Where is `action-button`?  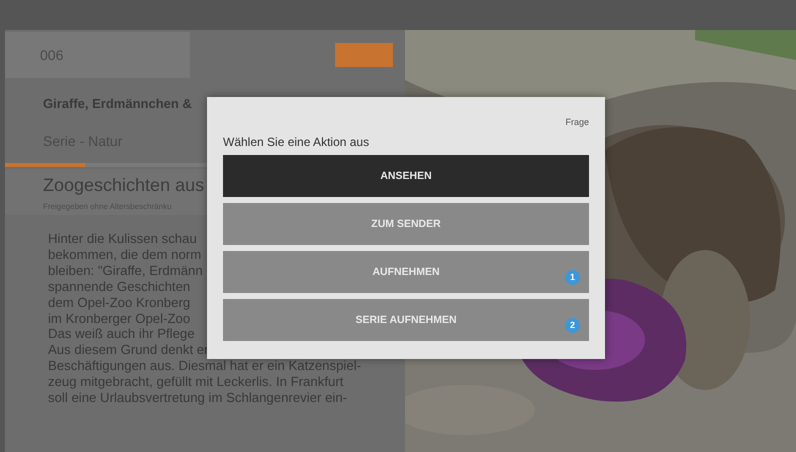
action-button is located at coordinates (364, 55).